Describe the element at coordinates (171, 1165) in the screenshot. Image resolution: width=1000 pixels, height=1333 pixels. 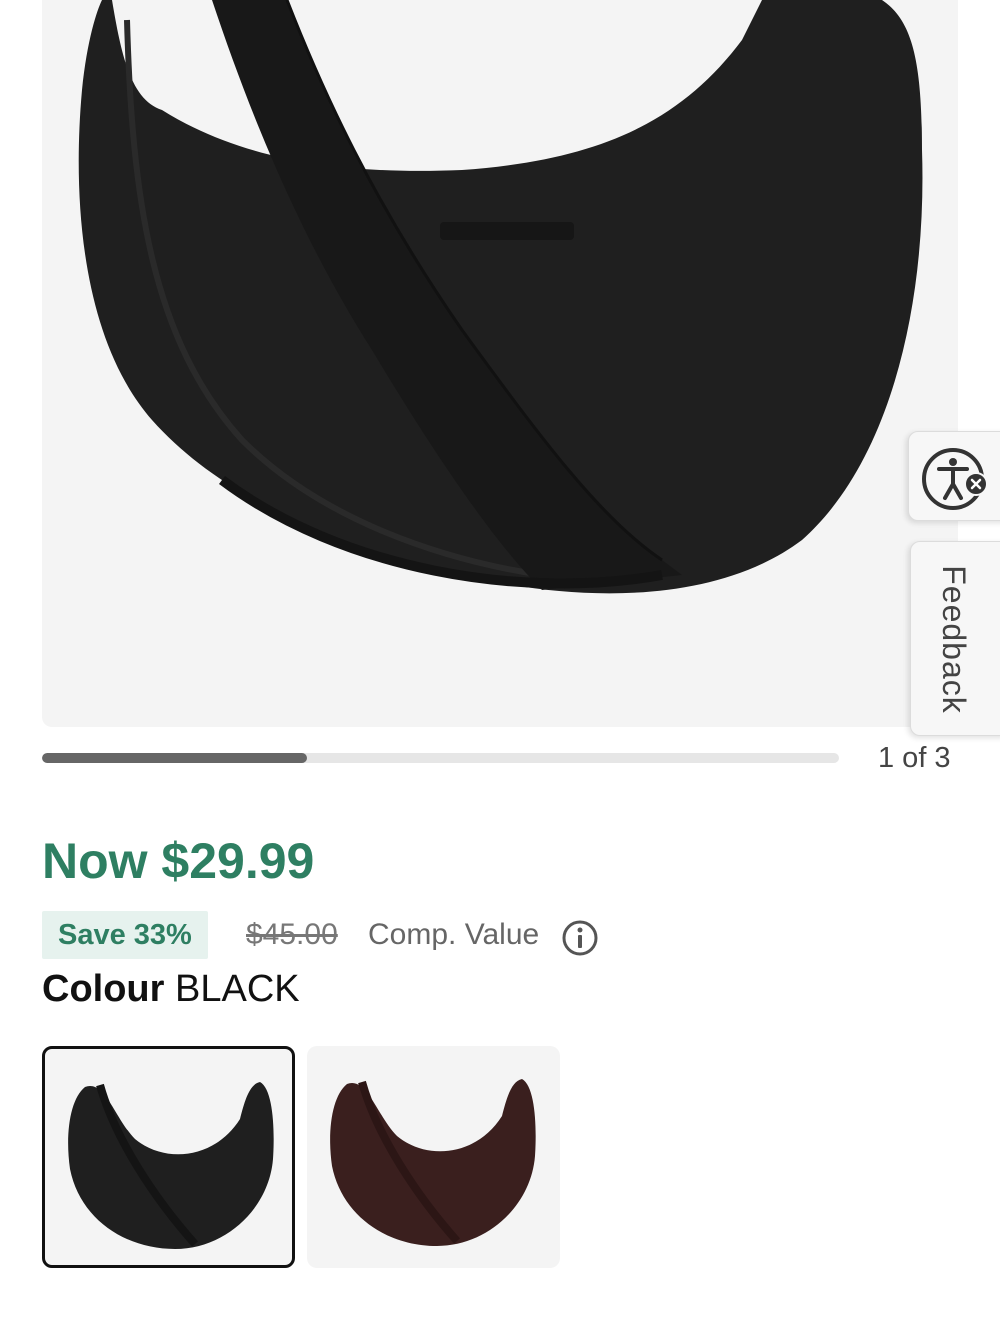
I see `bag-thumbnail-black` at that location.